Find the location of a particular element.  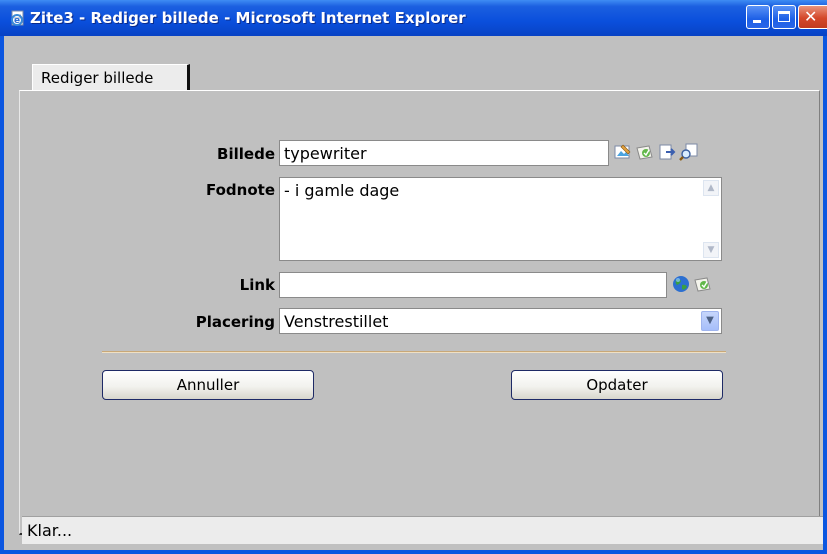

maximize-button is located at coordinates (784, 17).